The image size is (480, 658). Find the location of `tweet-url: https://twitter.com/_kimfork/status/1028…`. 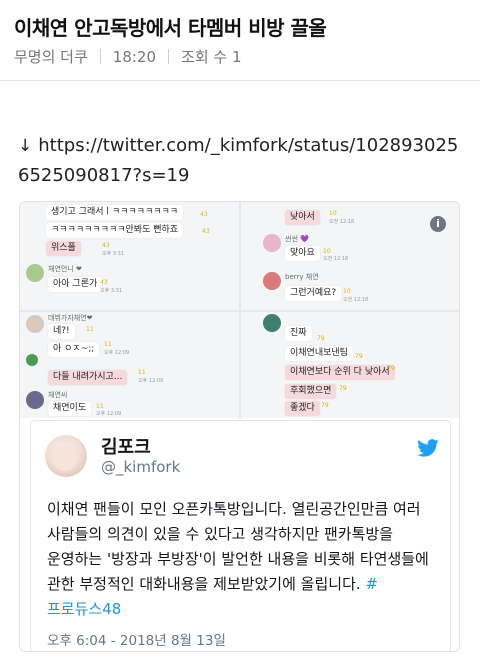

tweet-url: https://twitter.com/_kimfork/status/1028… is located at coordinates (238, 160).